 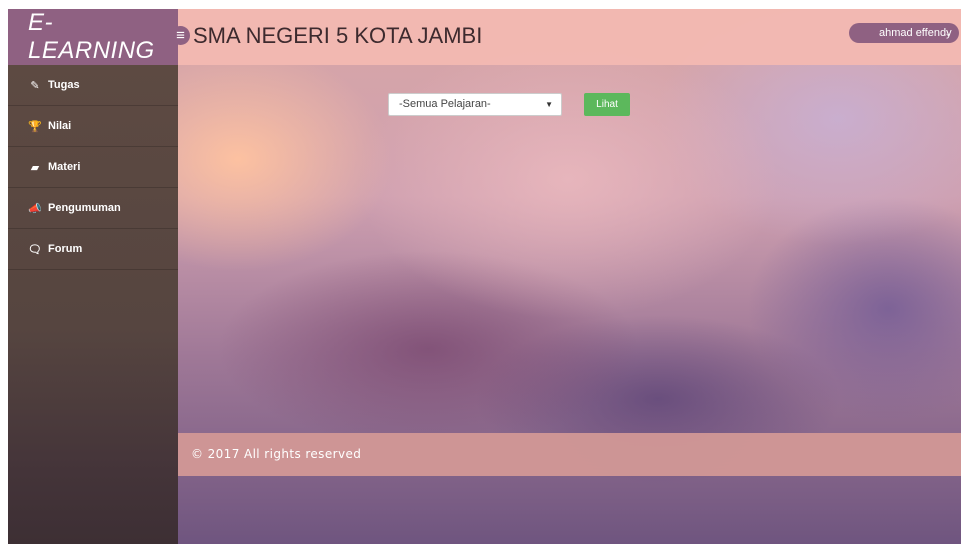 I want to click on comments-icon: 🗨, so click(x=35, y=249).